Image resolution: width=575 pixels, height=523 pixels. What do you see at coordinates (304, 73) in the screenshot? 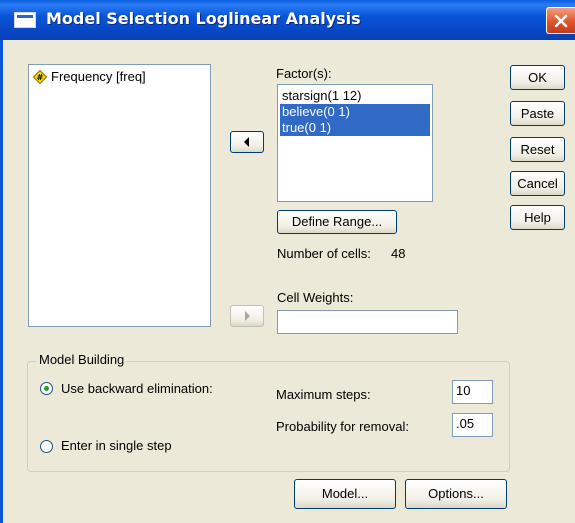
I see `factors-label: Factor(s):` at bounding box center [304, 73].